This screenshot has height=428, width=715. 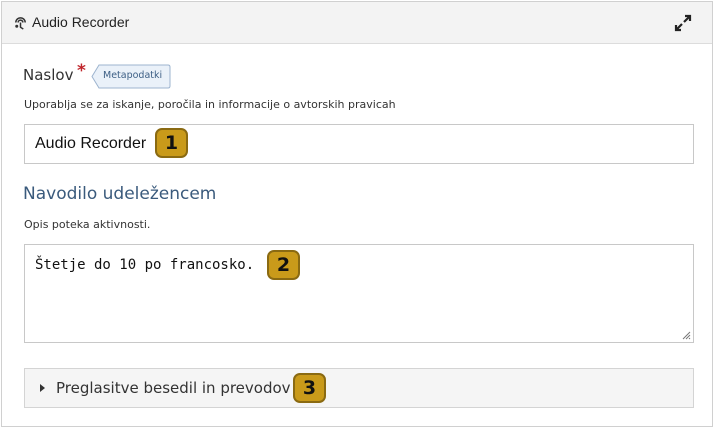 What do you see at coordinates (42, 388) in the screenshot?
I see `caret-right-icon` at bounding box center [42, 388].